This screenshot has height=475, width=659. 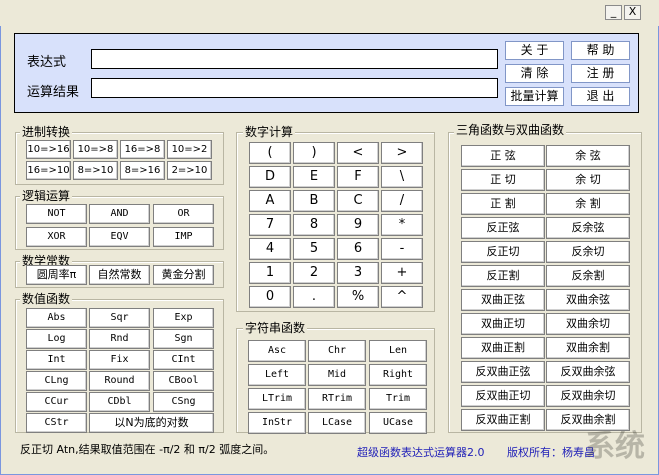 What do you see at coordinates (337, 375) in the screenshot?
I see `string-fn-btn-4: Mid` at bounding box center [337, 375].